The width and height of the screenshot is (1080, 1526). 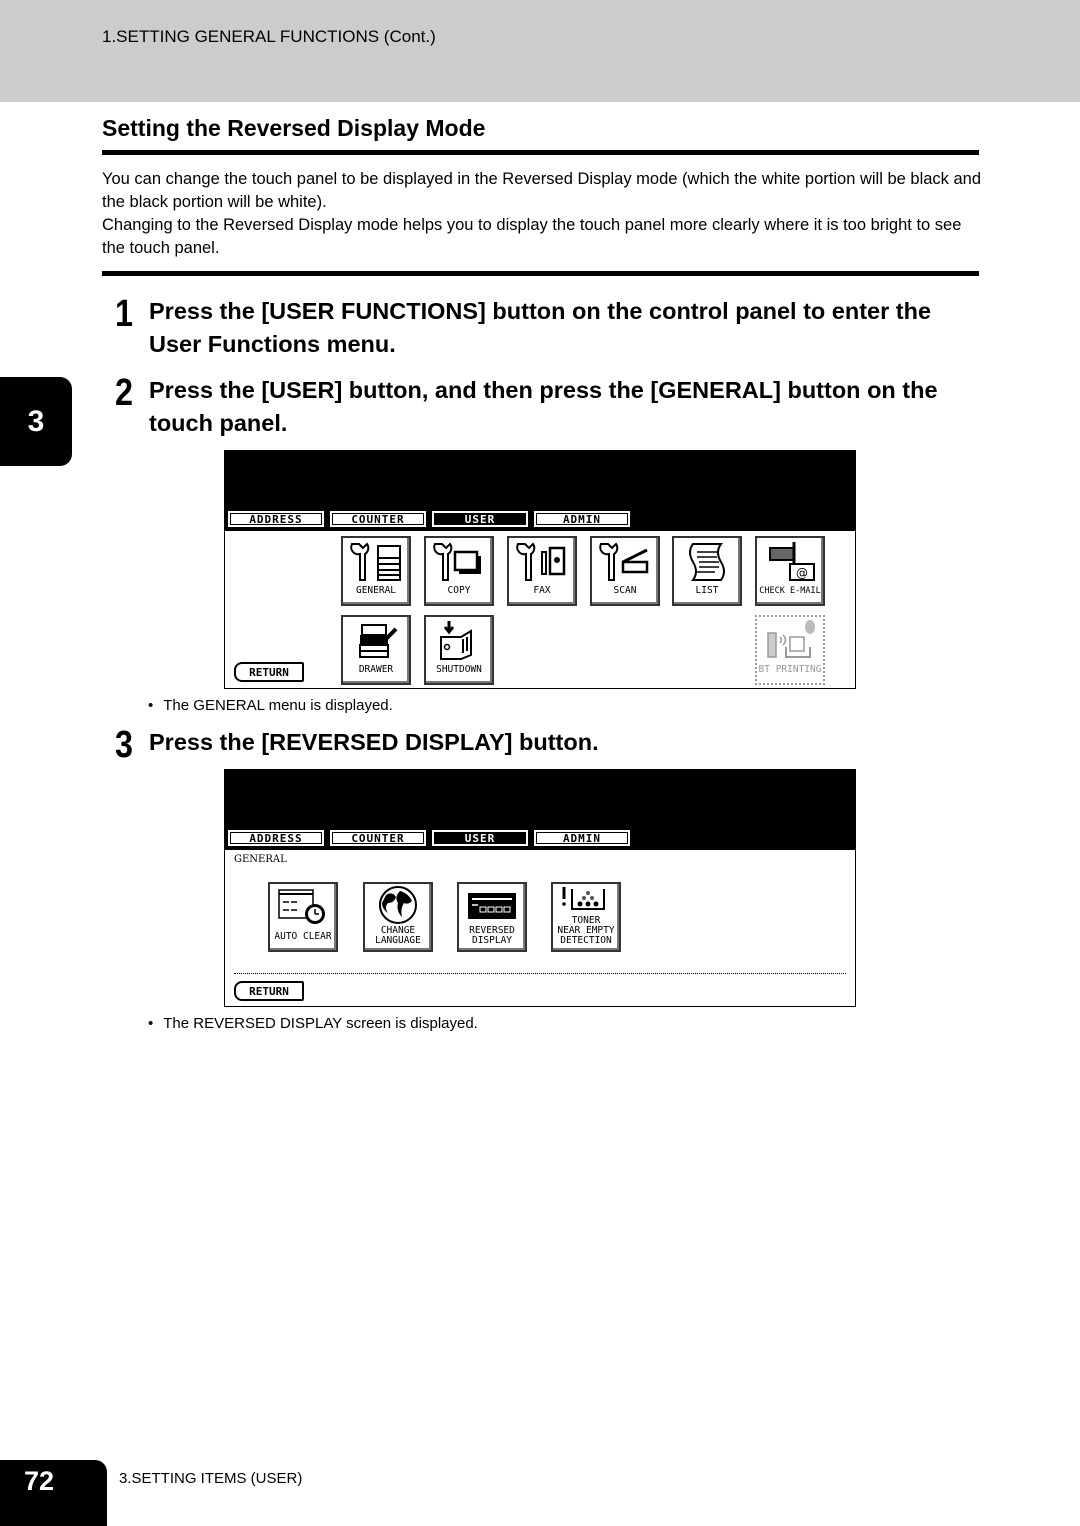 What do you see at coordinates (39, 1481) in the screenshot?
I see `page-number: 72` at bounding box center [39, 1481].